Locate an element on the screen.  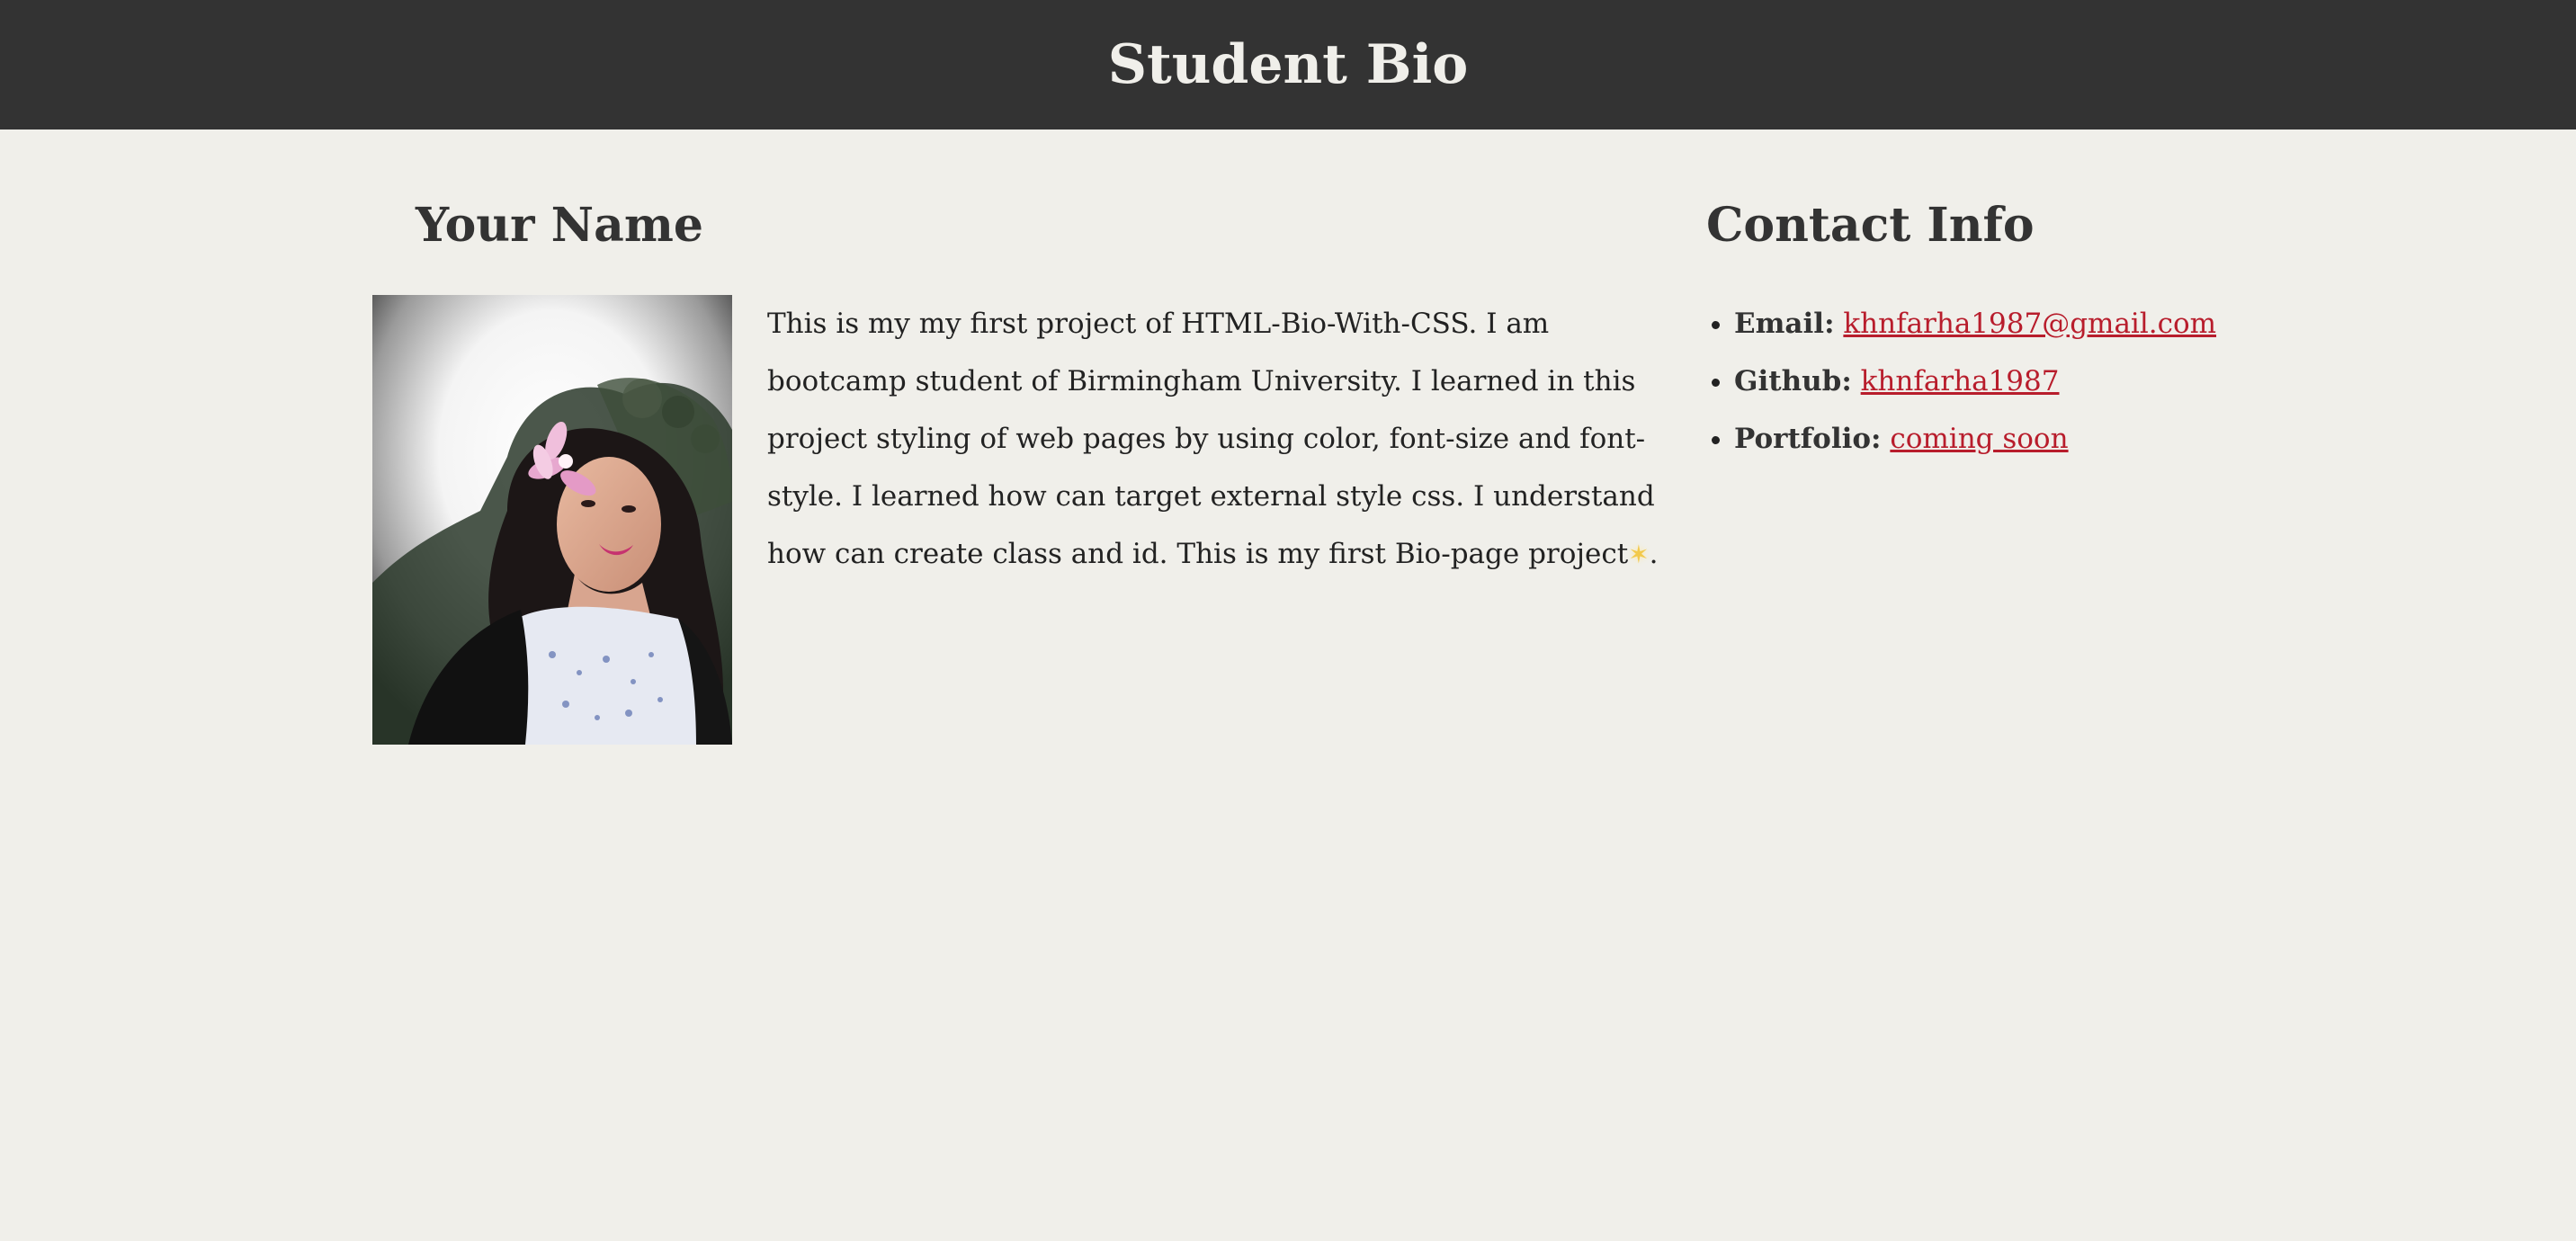
contact-item-github: Github: khnfarha1987 is located at coordinates (1975, 381).